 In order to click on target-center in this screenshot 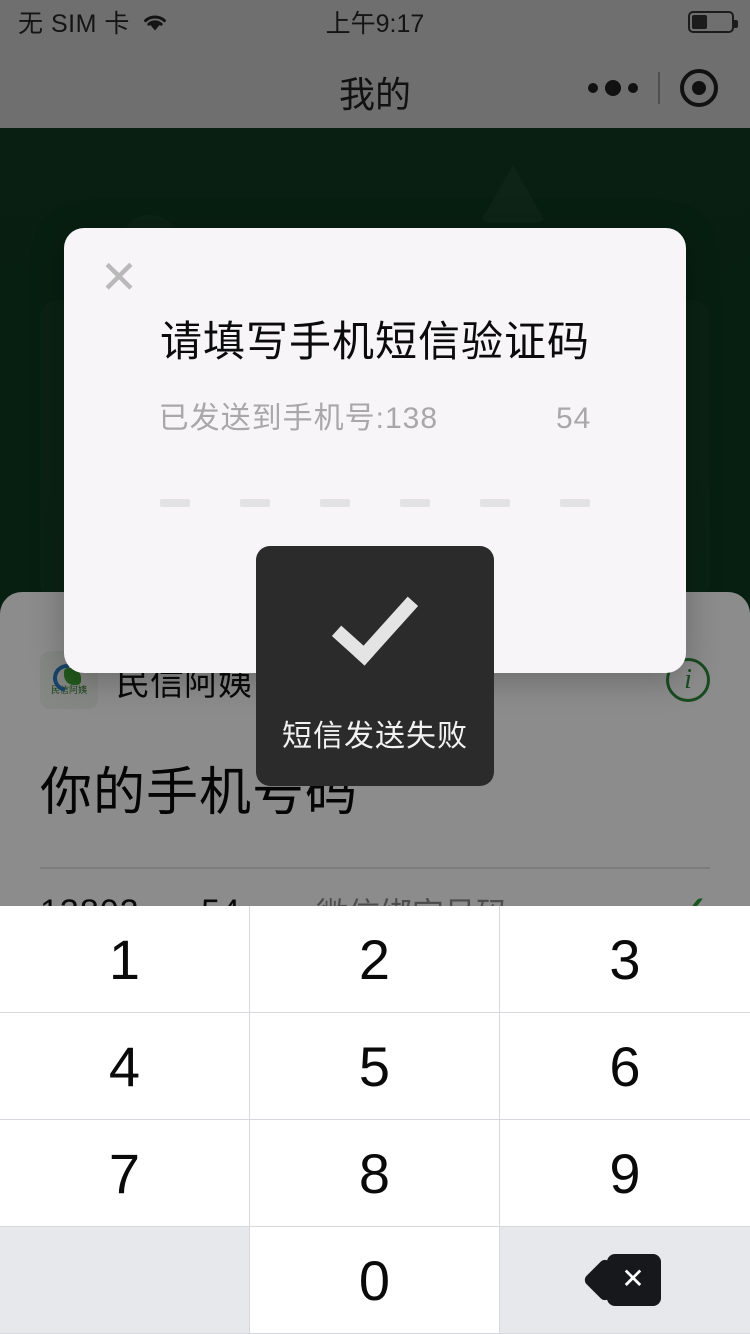, I will do `click(699, 88)`.